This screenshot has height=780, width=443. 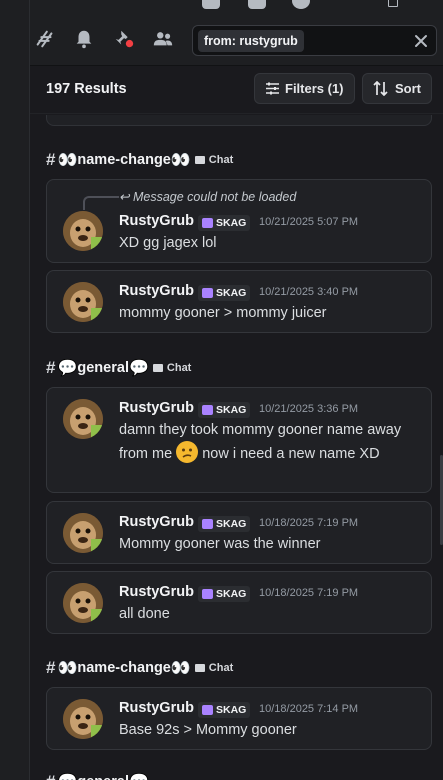 What do you see at coordinates (163, 39) in the screenshot?
I see `member-list-icon` at bounding box center [163, 39].